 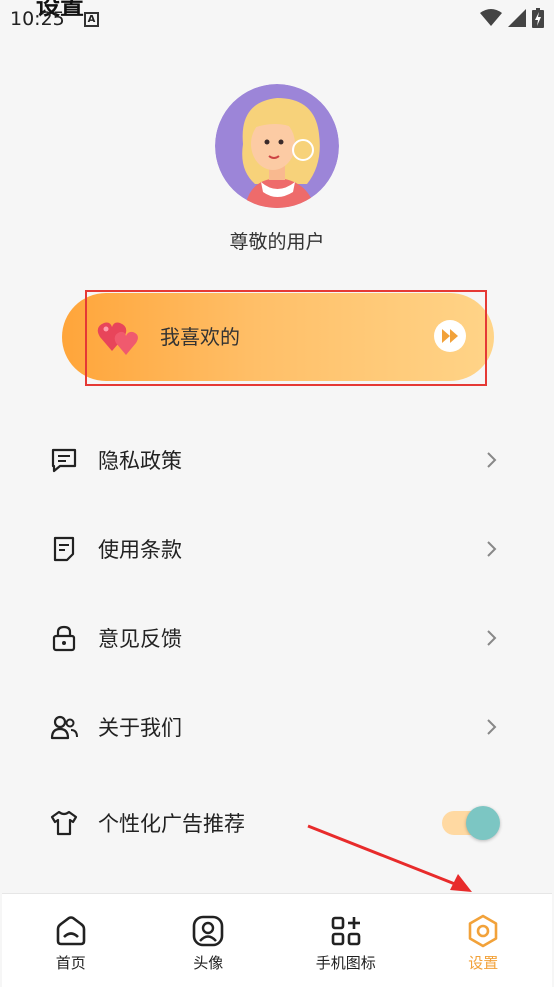 What do you see at coordinates (538, 18) in the screenshot?
I see `battery-charging-icon` at bounding box center [538, 18].